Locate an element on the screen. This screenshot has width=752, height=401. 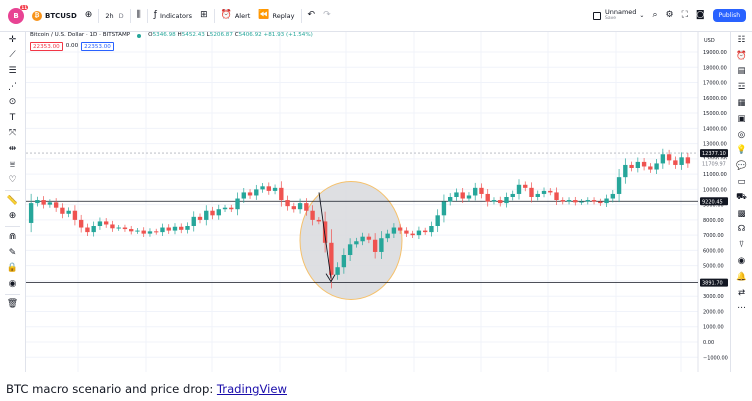
remove-drawings-tool: 🗑 is located at coordinates (12, 305).